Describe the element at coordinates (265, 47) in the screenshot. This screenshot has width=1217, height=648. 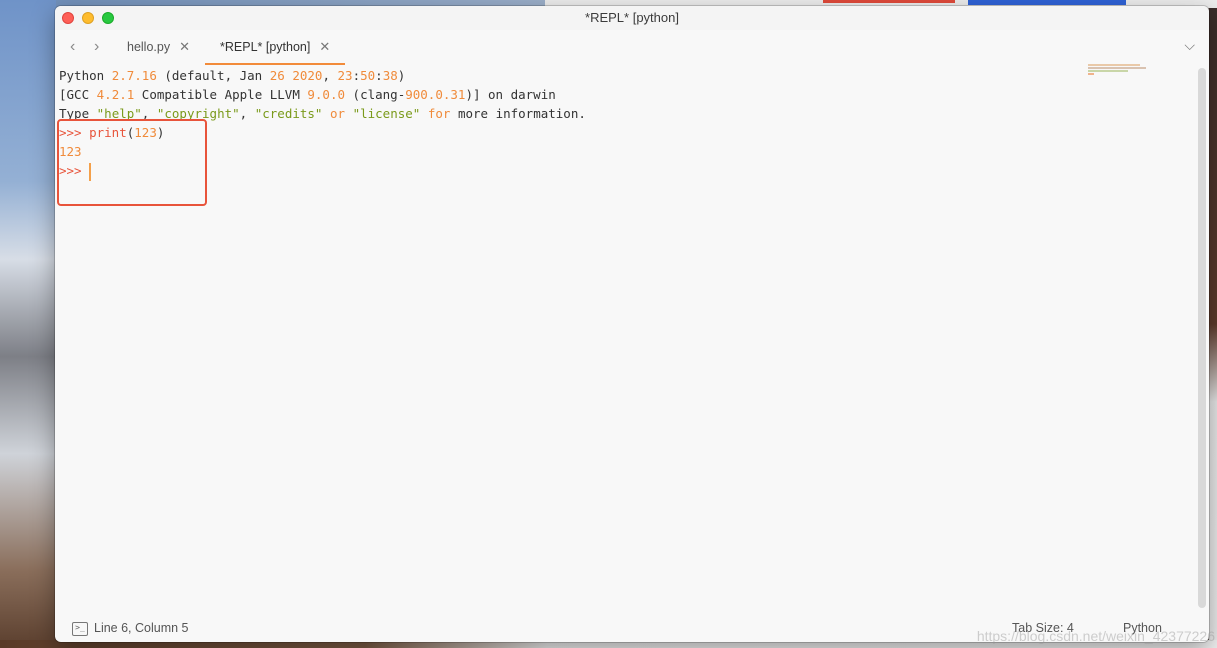
I see `tab-label: *REPL* [python]` at that location.